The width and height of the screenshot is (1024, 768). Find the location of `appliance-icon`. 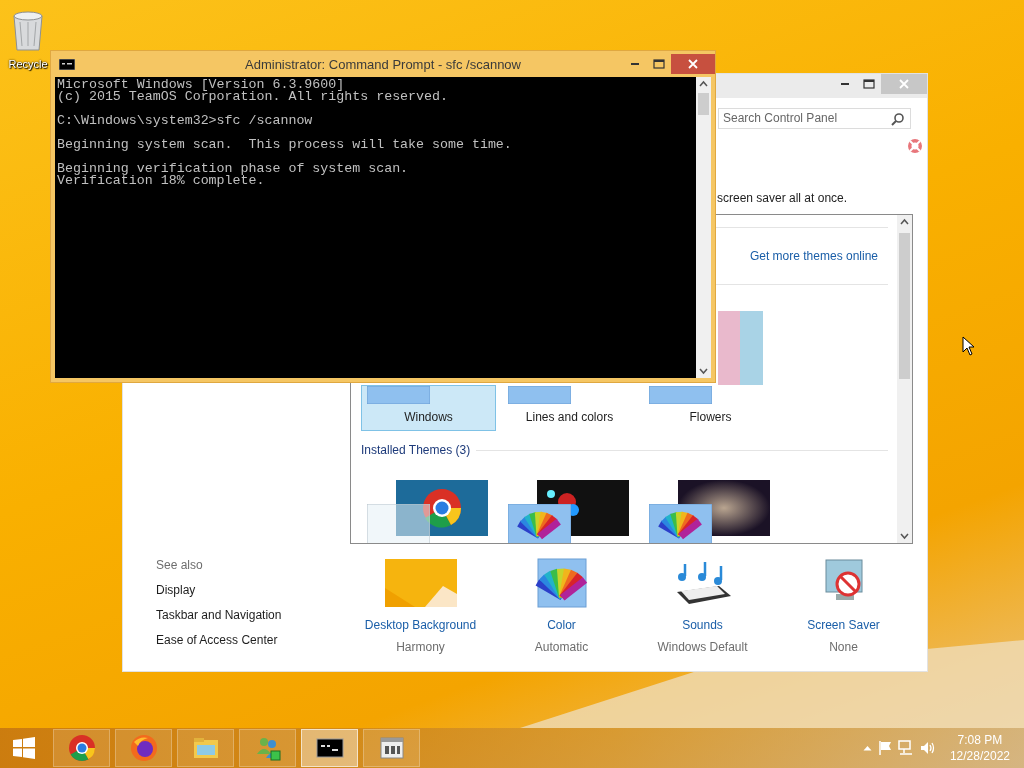

appliance-icon is located at coordinates (391, 748).